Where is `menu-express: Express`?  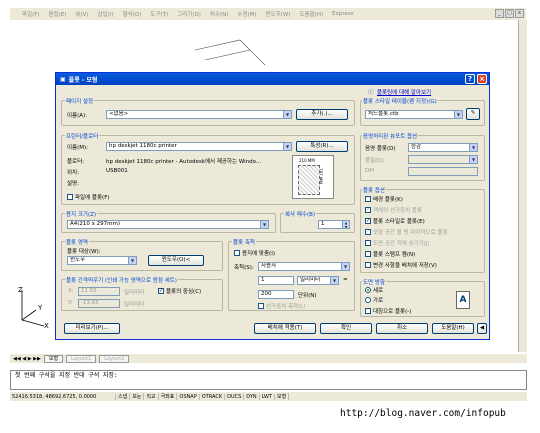
menu-express: Express is located at coordinates (342, 14).